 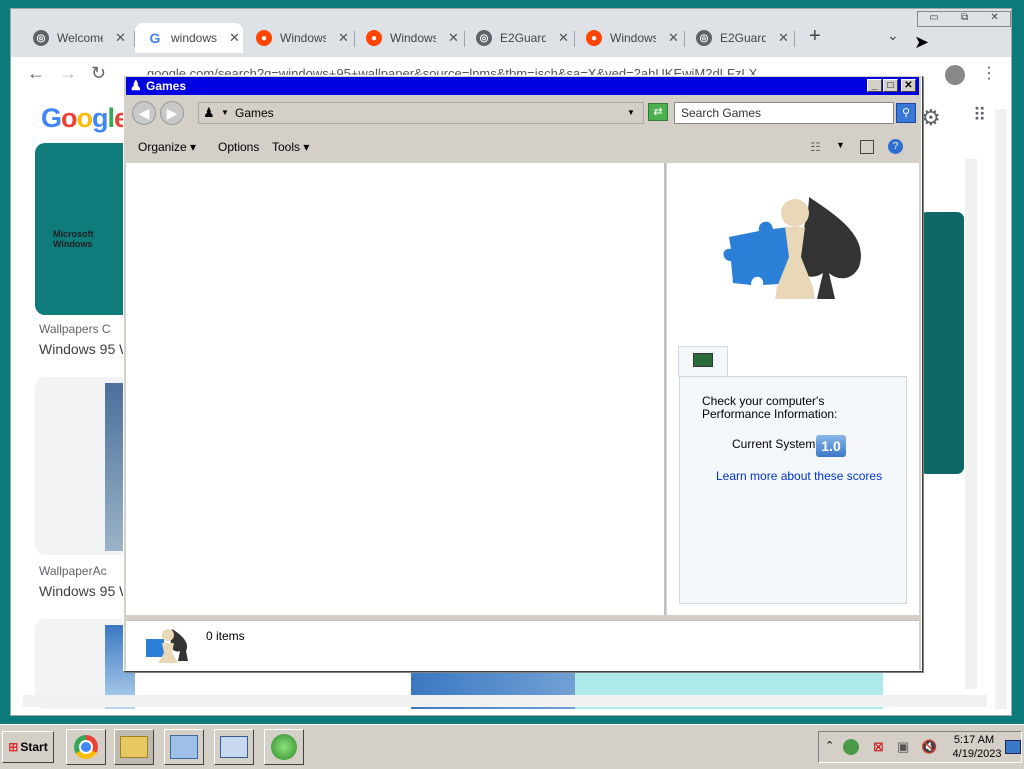 I want to click on forward-icon: →, so click(x=68, y=73).